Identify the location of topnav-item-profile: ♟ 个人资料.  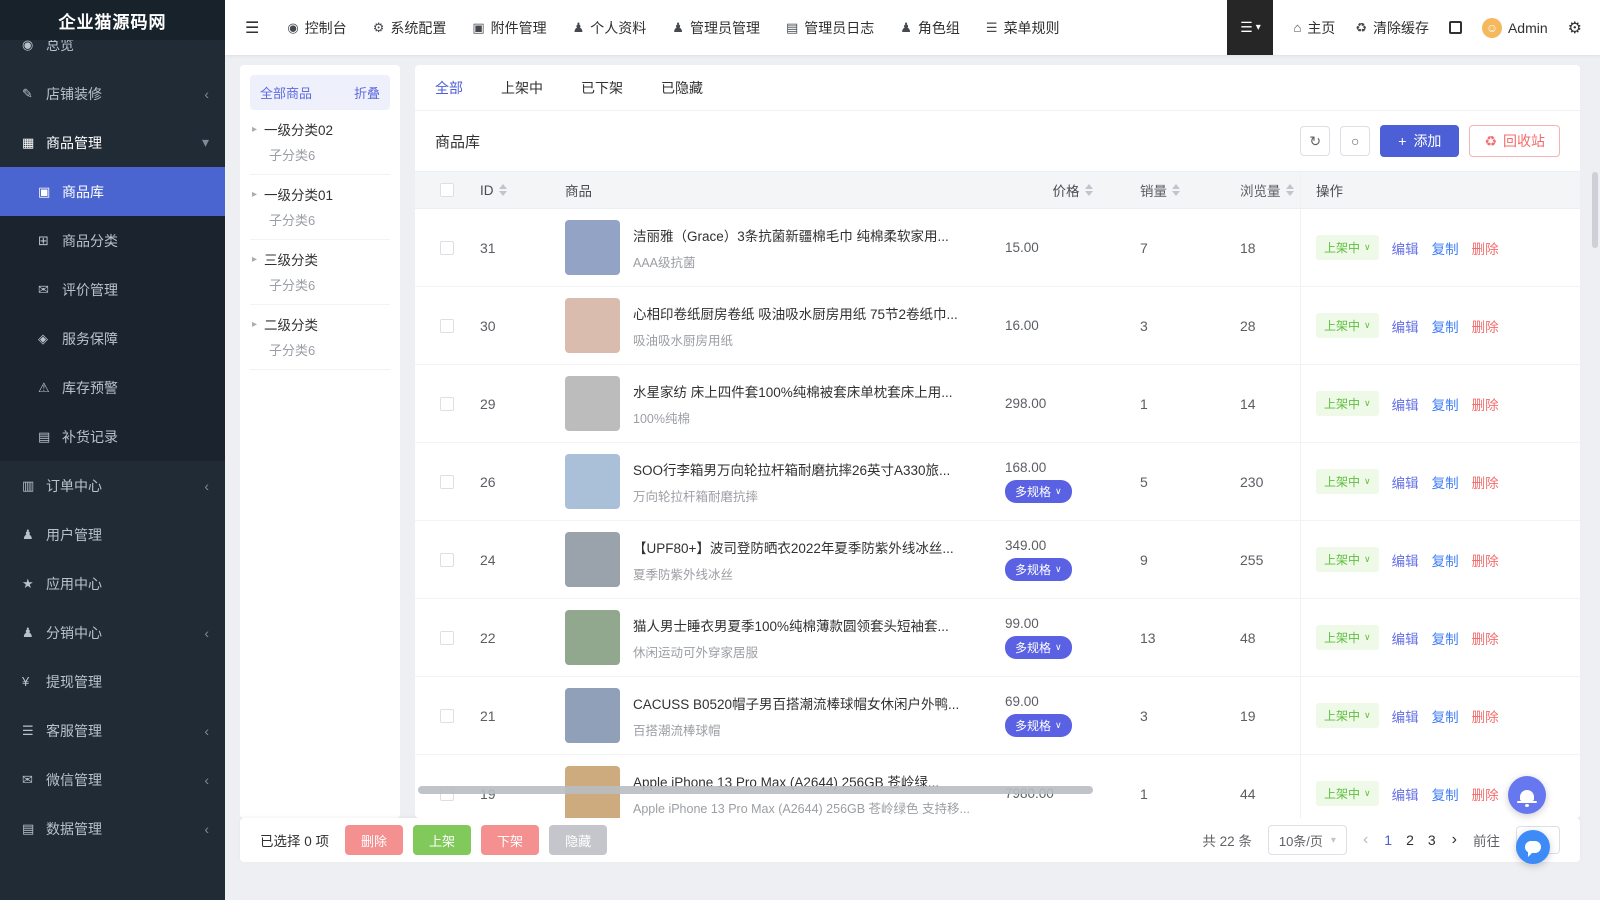
(610, 28).